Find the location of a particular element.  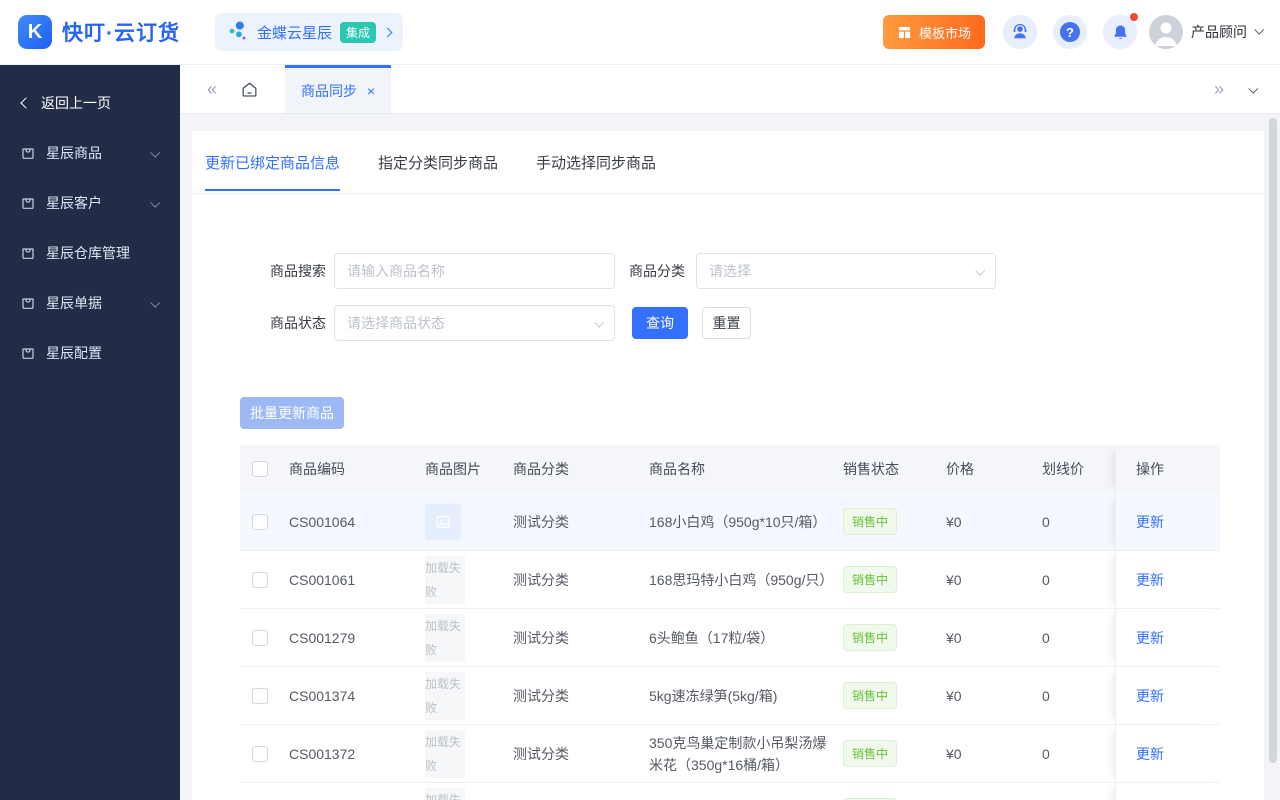

table-header: 商品编码 商品图片 商品分类 商品名称 销售状态 价格 划线价 操作 is located at coordinates (730, 469).